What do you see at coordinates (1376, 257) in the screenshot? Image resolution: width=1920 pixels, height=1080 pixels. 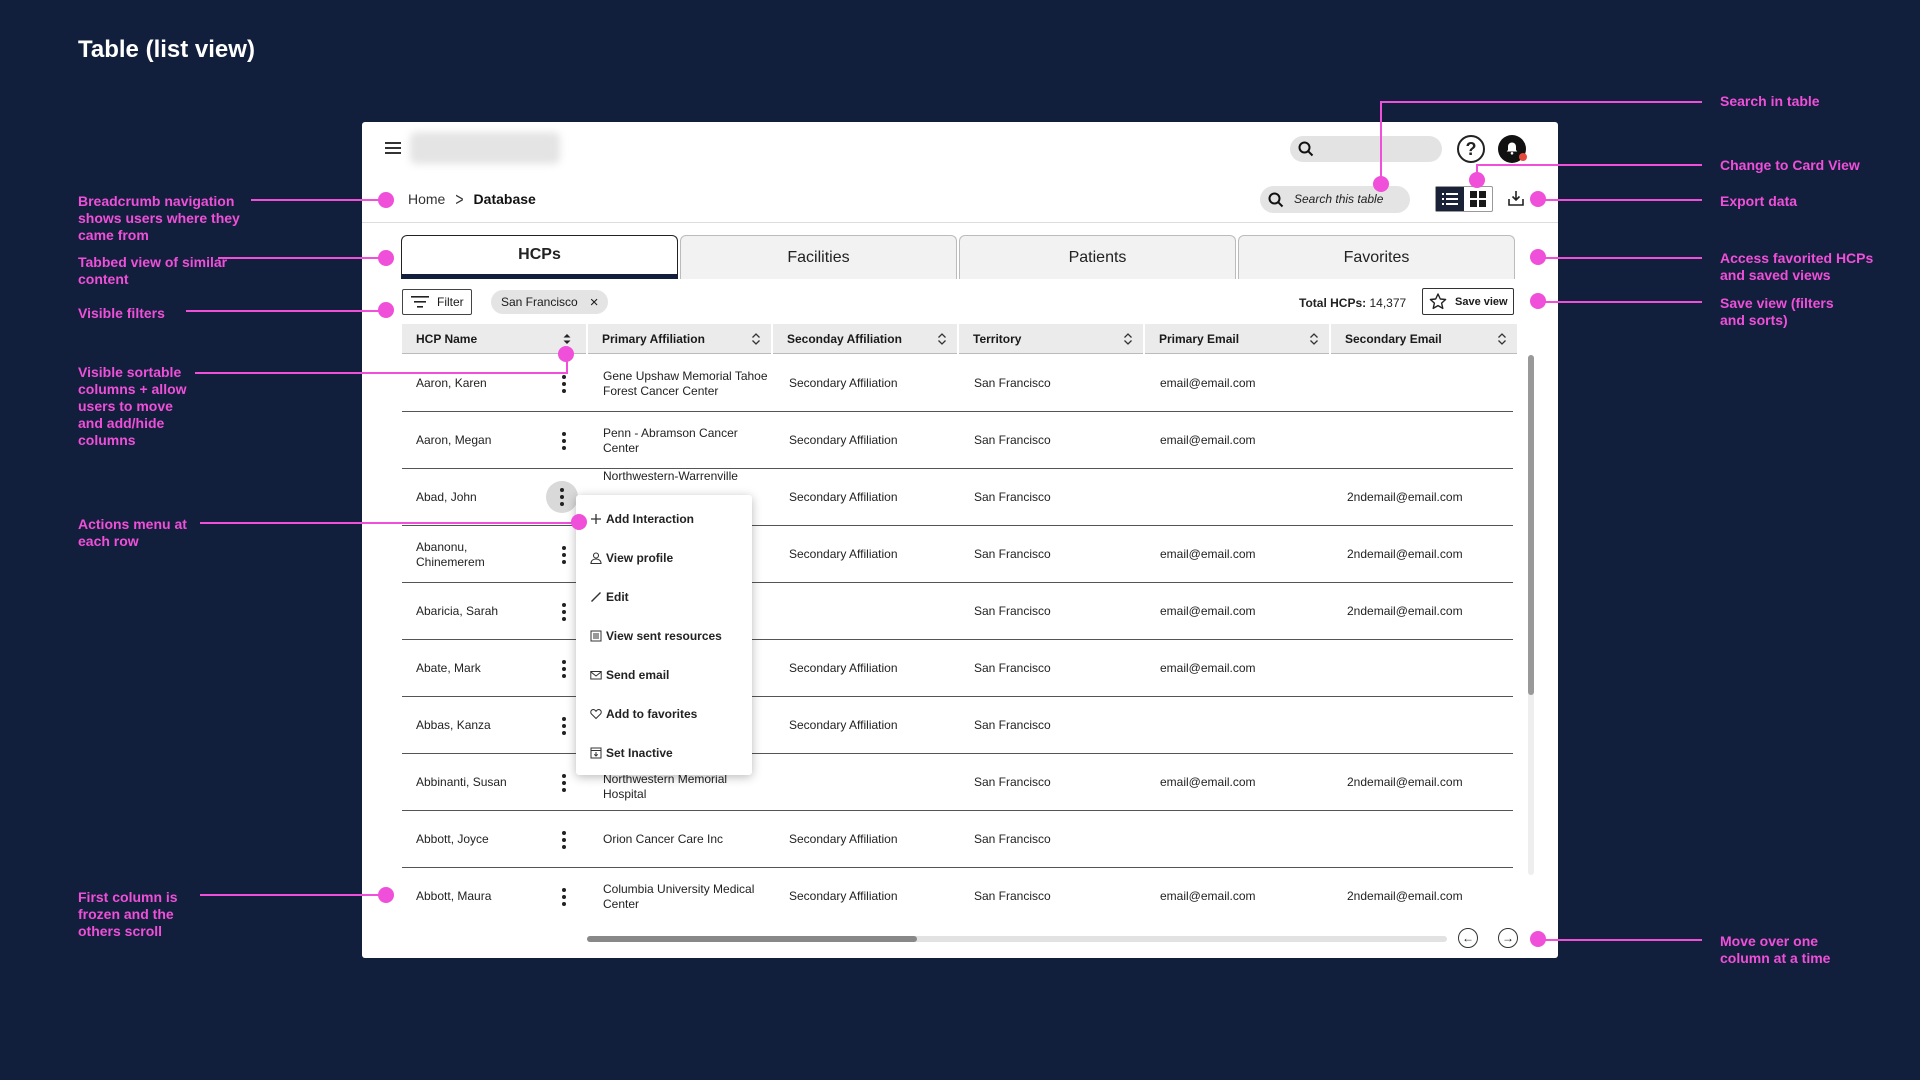 I see `tab-favorites: Favorites` at bounding box center [1376, 257].